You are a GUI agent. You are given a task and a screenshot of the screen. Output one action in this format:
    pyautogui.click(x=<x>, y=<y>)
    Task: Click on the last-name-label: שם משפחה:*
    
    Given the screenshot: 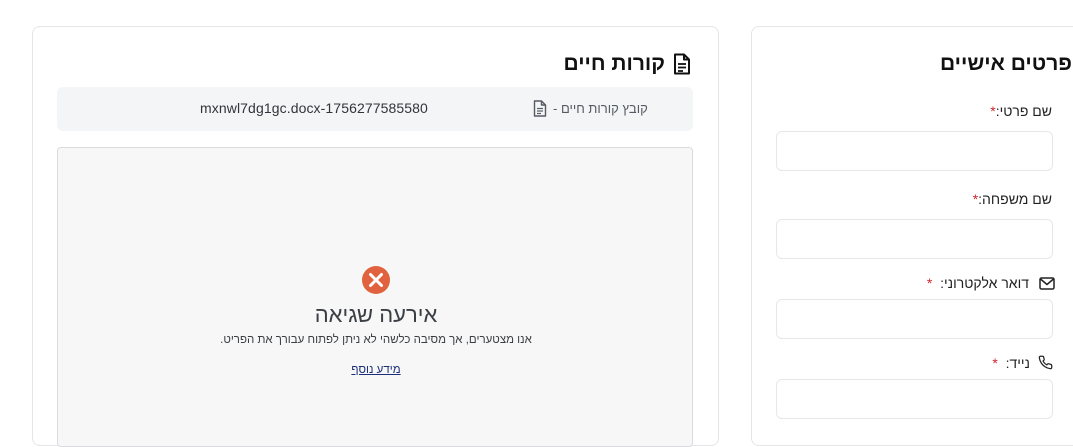 What is the action you would take?
    pyautogui.click(x=1012, y=199)
    